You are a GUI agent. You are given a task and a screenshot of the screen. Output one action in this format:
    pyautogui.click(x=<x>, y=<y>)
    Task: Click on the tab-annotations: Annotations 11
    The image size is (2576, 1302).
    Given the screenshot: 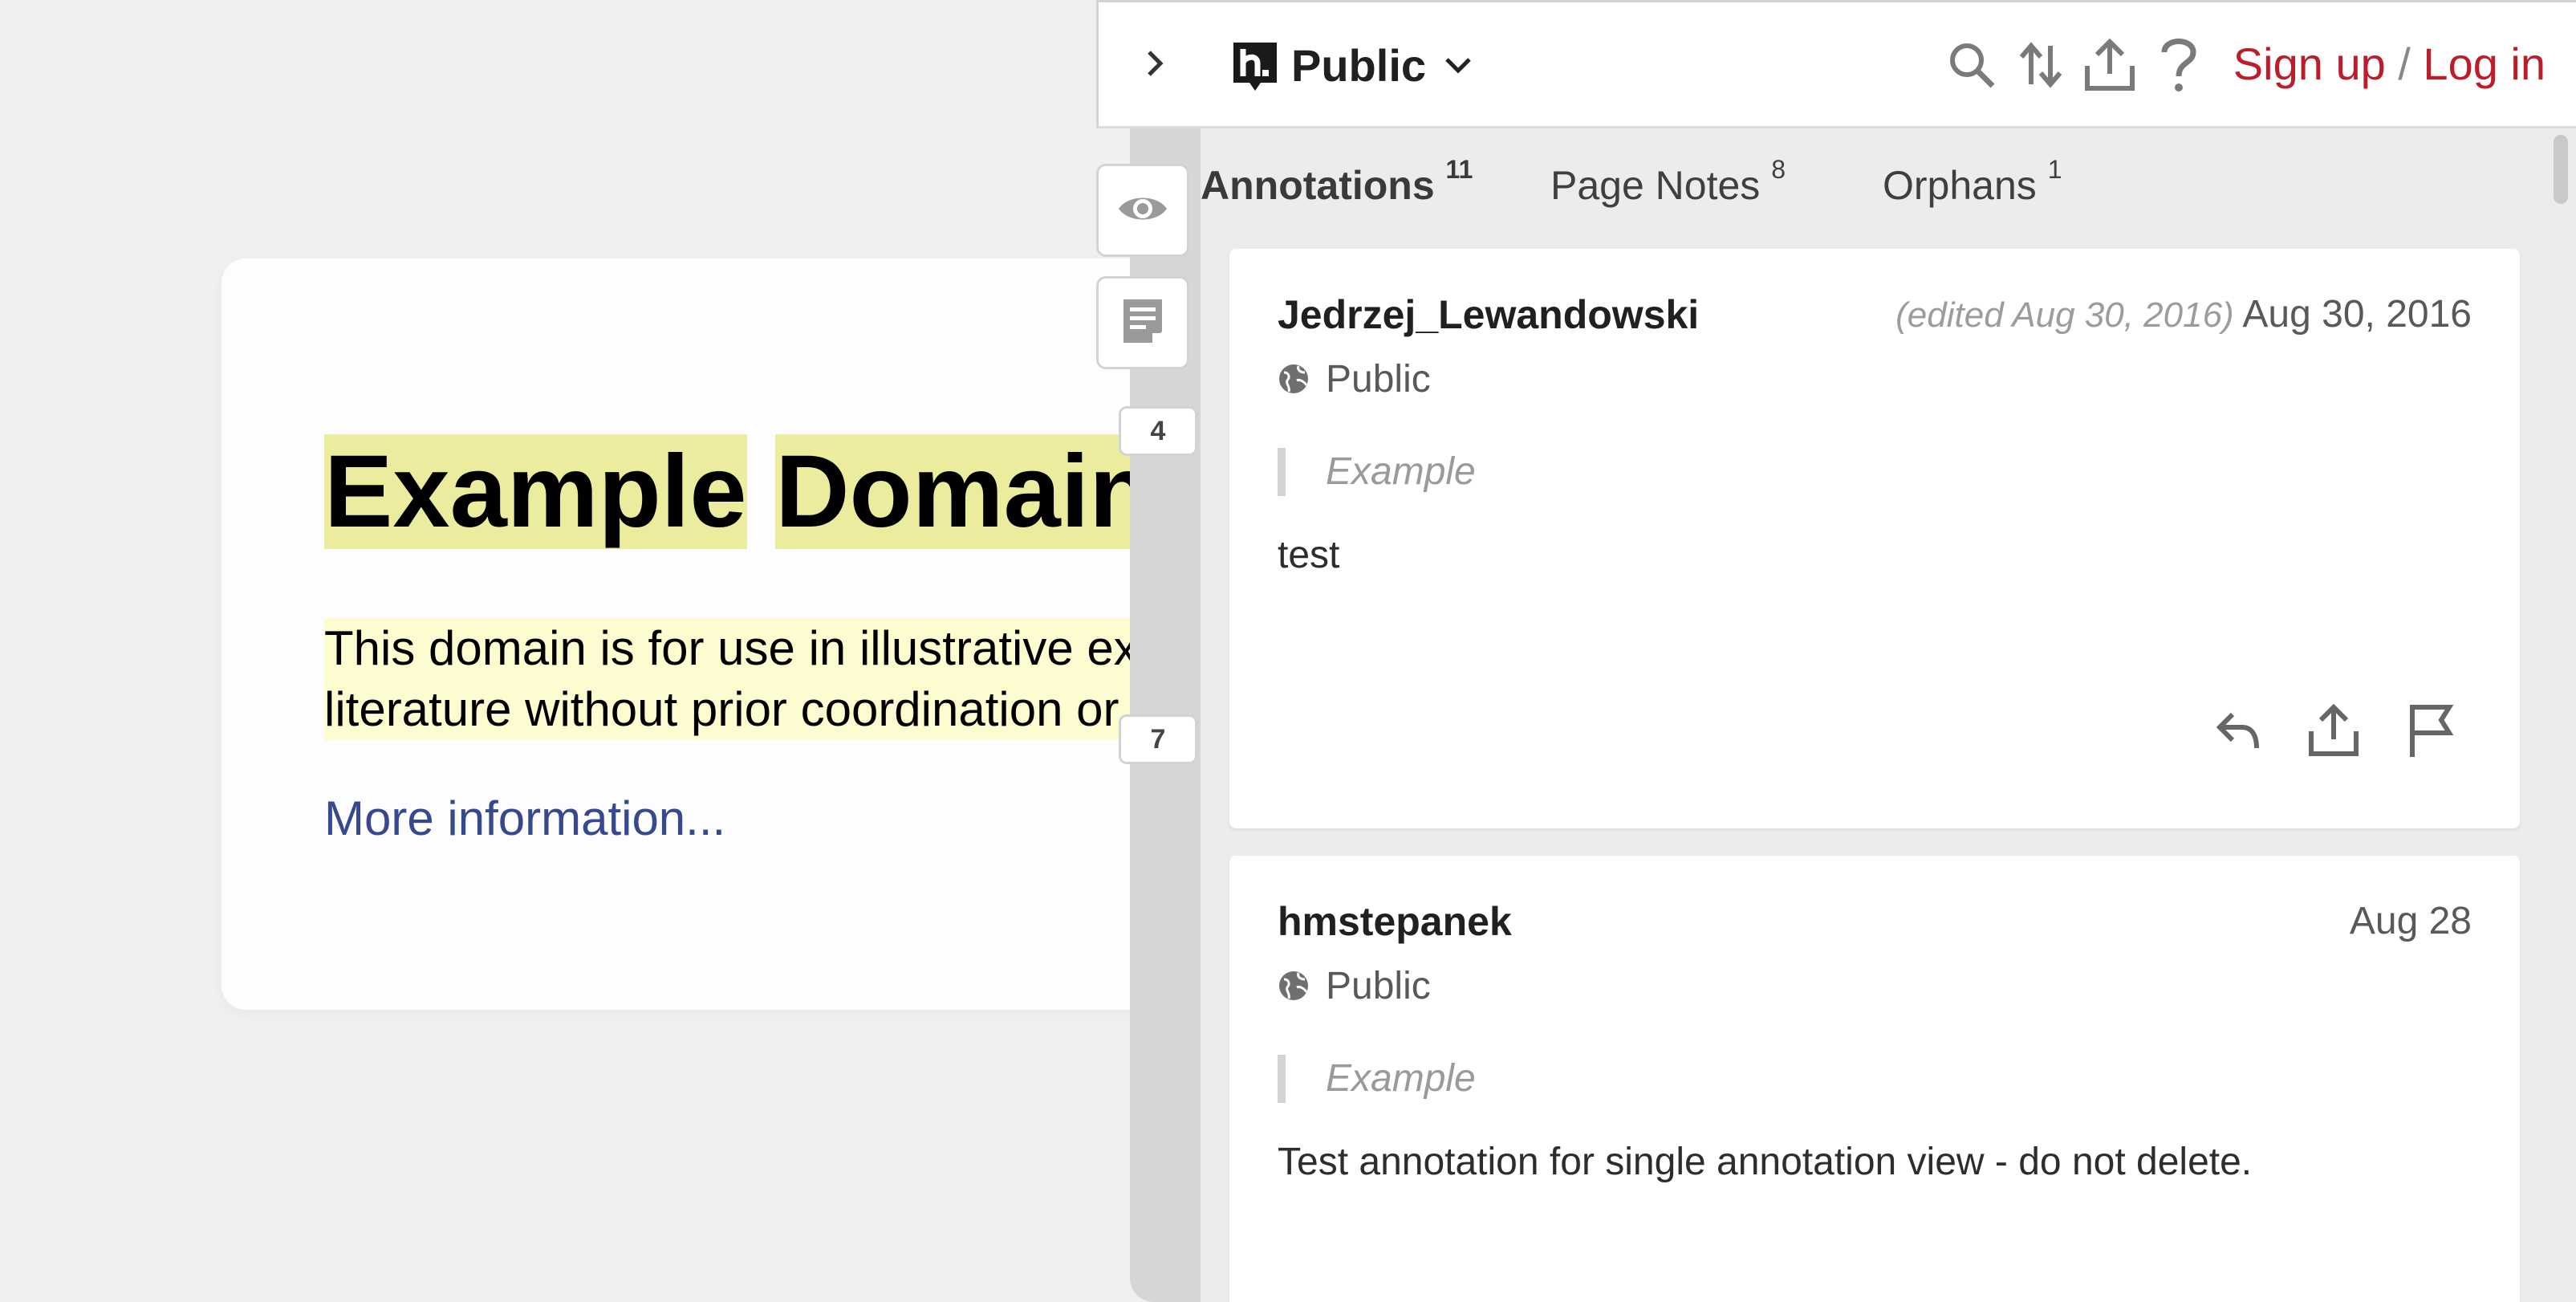 What is the action you would take?
    pyautogui.click(x=1337, y=185)
    